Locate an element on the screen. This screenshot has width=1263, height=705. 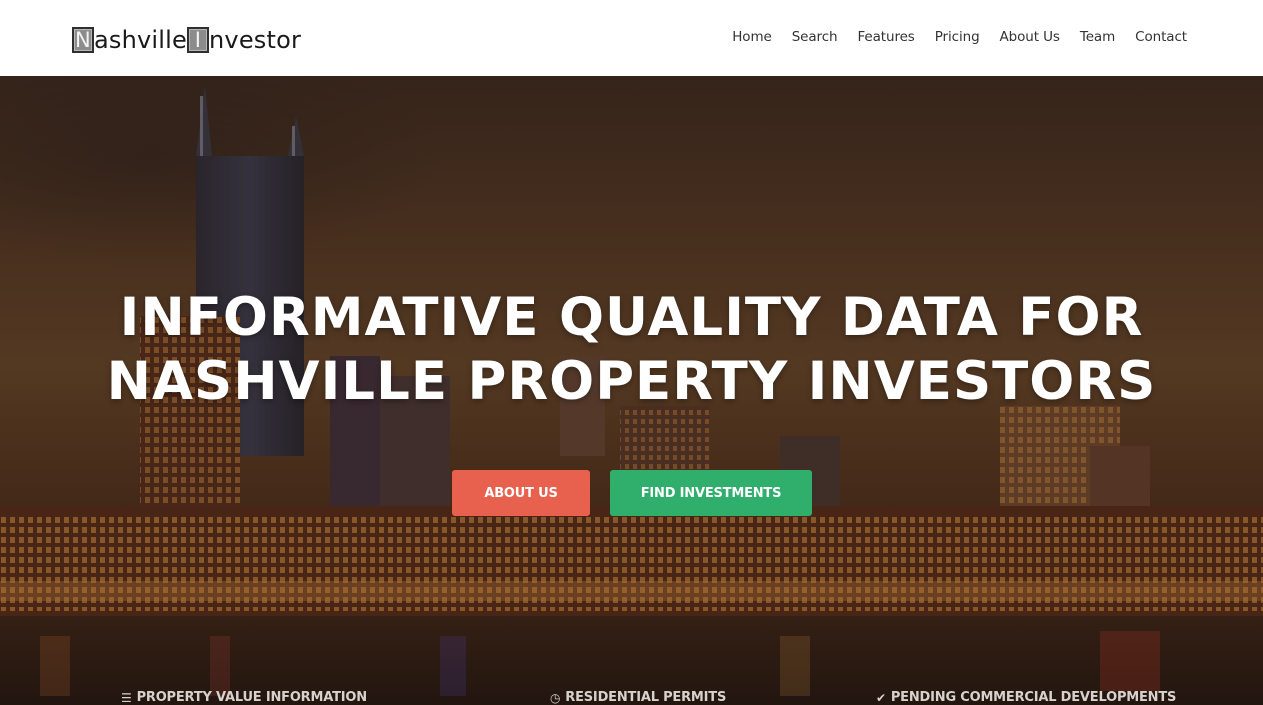
feature-label: RESIDENTIAL PERMITS is located at coordinates (646, 697).